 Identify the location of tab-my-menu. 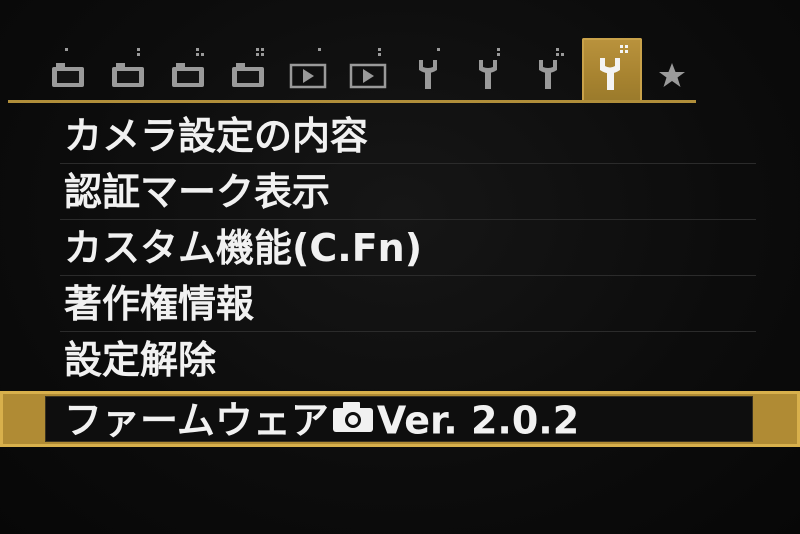
(672, 71).